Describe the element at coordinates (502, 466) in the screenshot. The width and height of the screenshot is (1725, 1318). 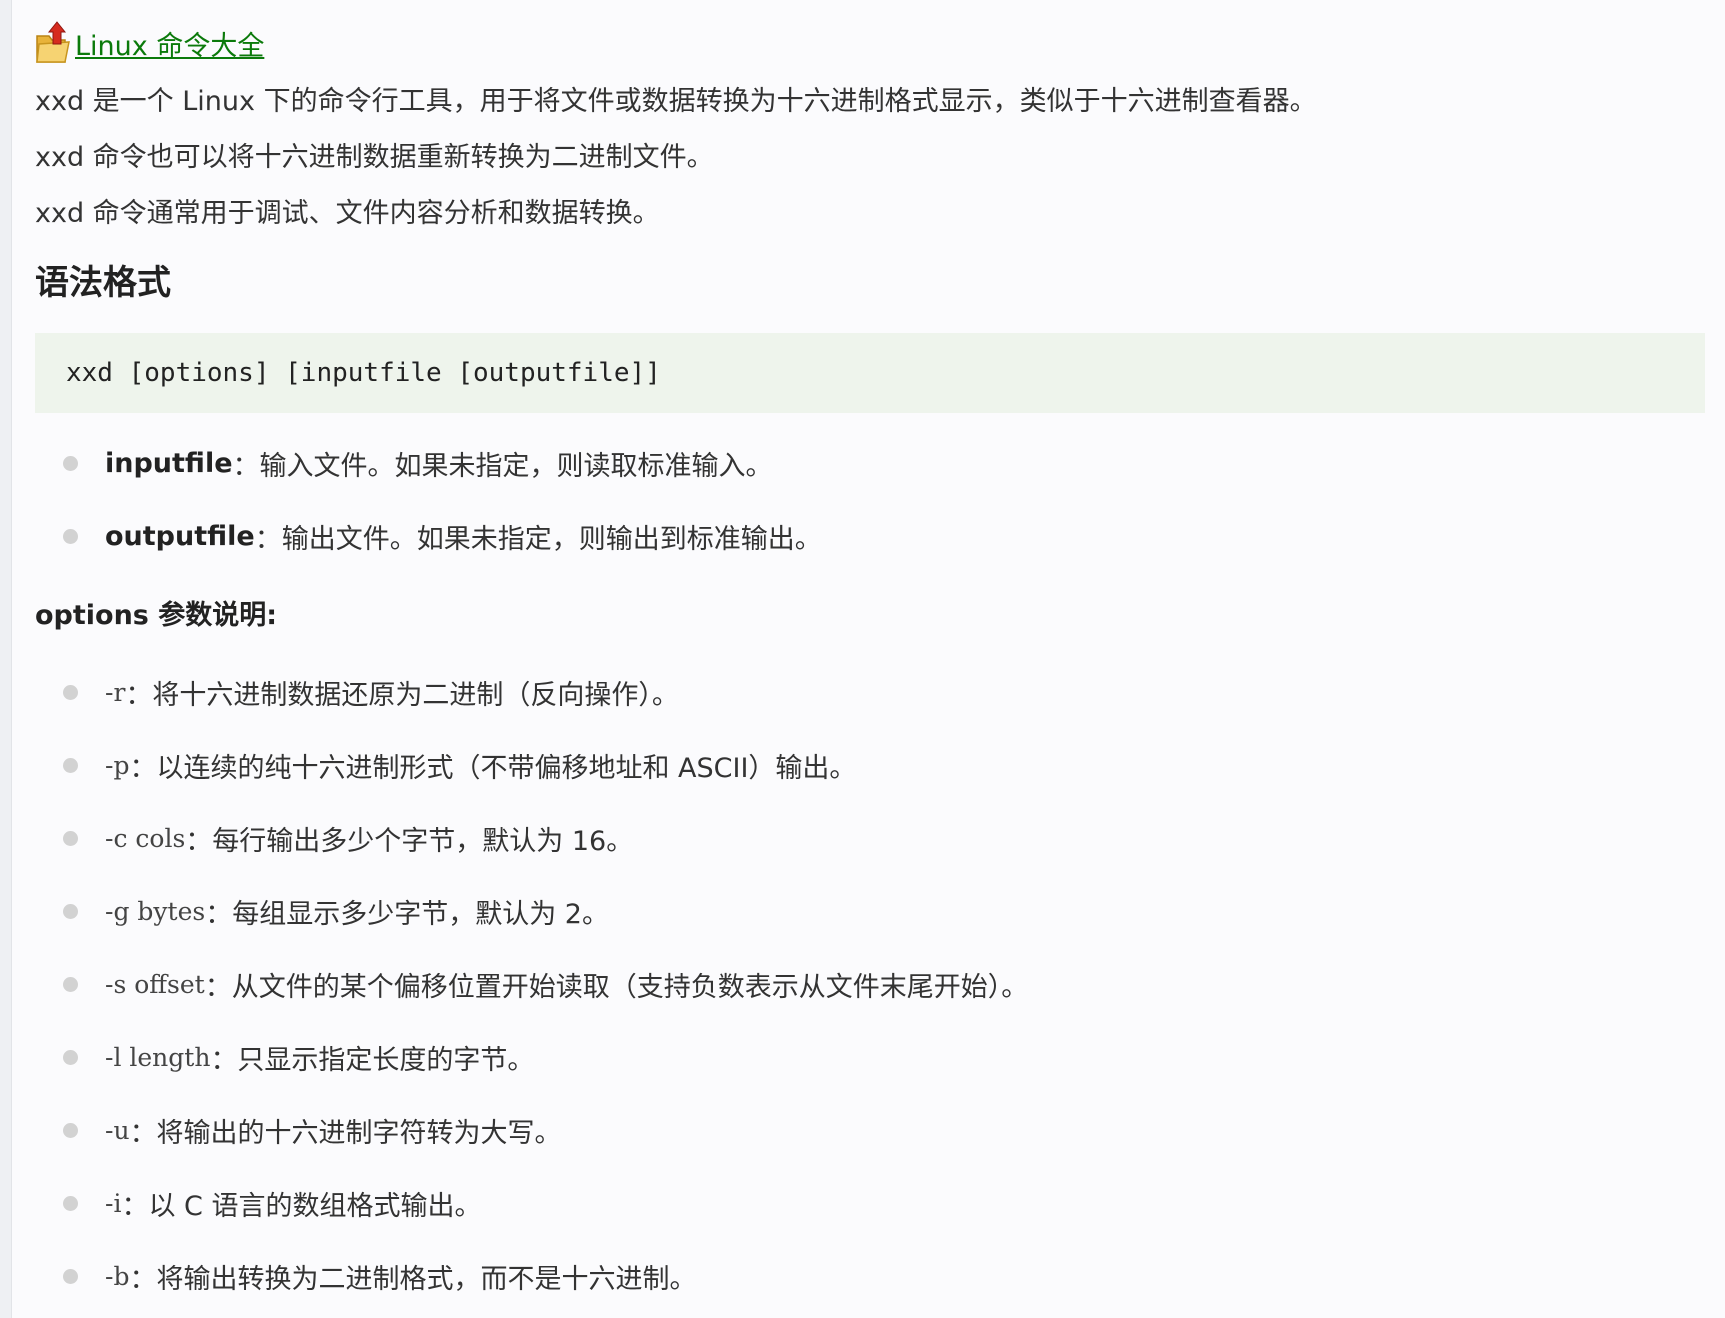
I see `param-desc: ：输入文件。如果未指定，则读取标准输入。` at that location.